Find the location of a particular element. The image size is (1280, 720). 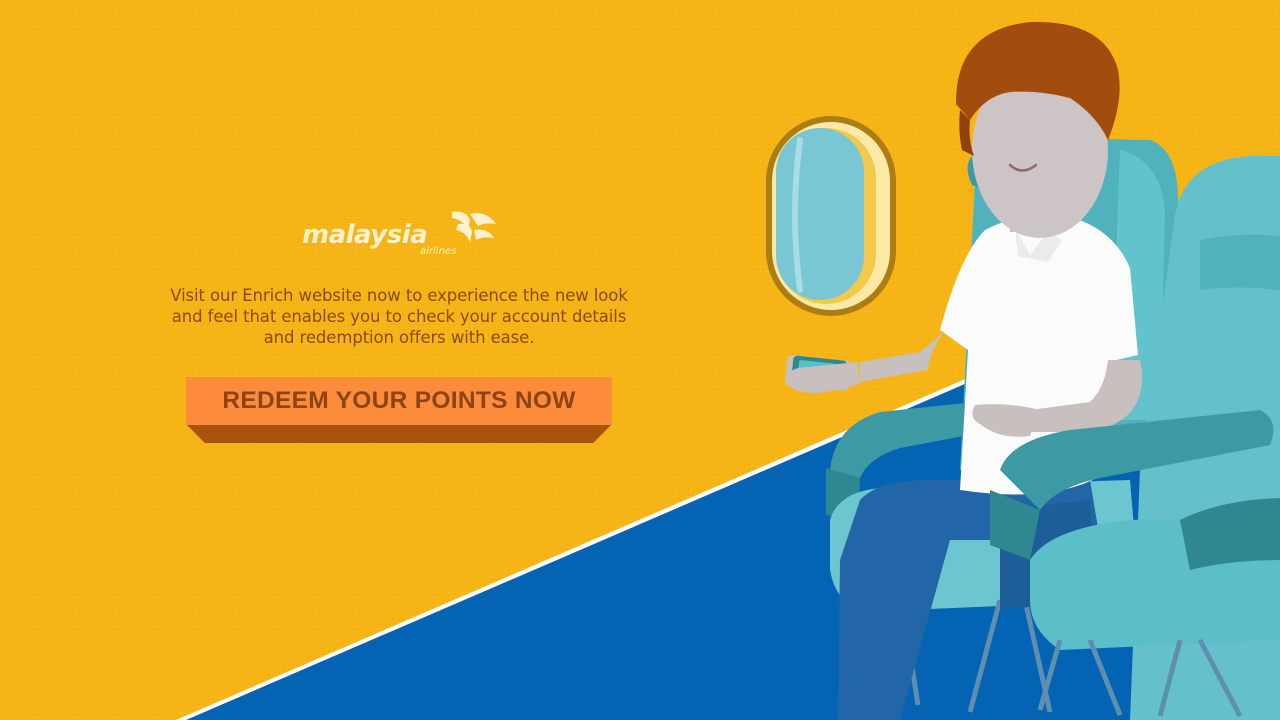

button-shadow is located at coordinates (399, 433).